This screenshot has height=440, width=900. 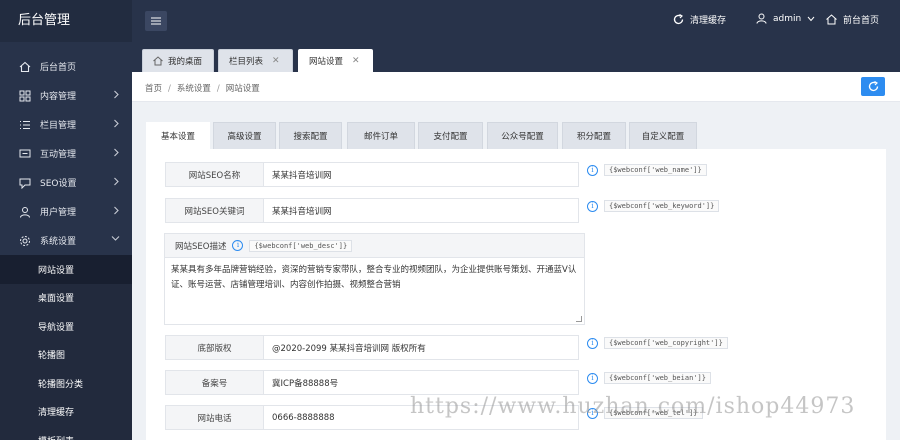 I want to click on template-tag: {$webconf['web_copyright']}, so click(x=666, y=343).